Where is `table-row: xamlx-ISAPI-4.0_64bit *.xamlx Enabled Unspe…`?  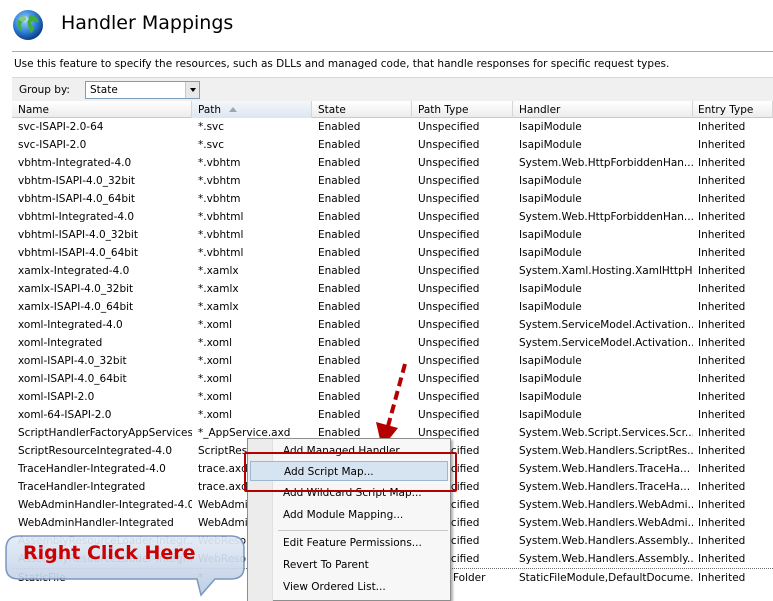
table-row: xamlx-ISAPI-4.0_64bit *.xamlx Enabled Unspe… is located at coordinates (392, 307).